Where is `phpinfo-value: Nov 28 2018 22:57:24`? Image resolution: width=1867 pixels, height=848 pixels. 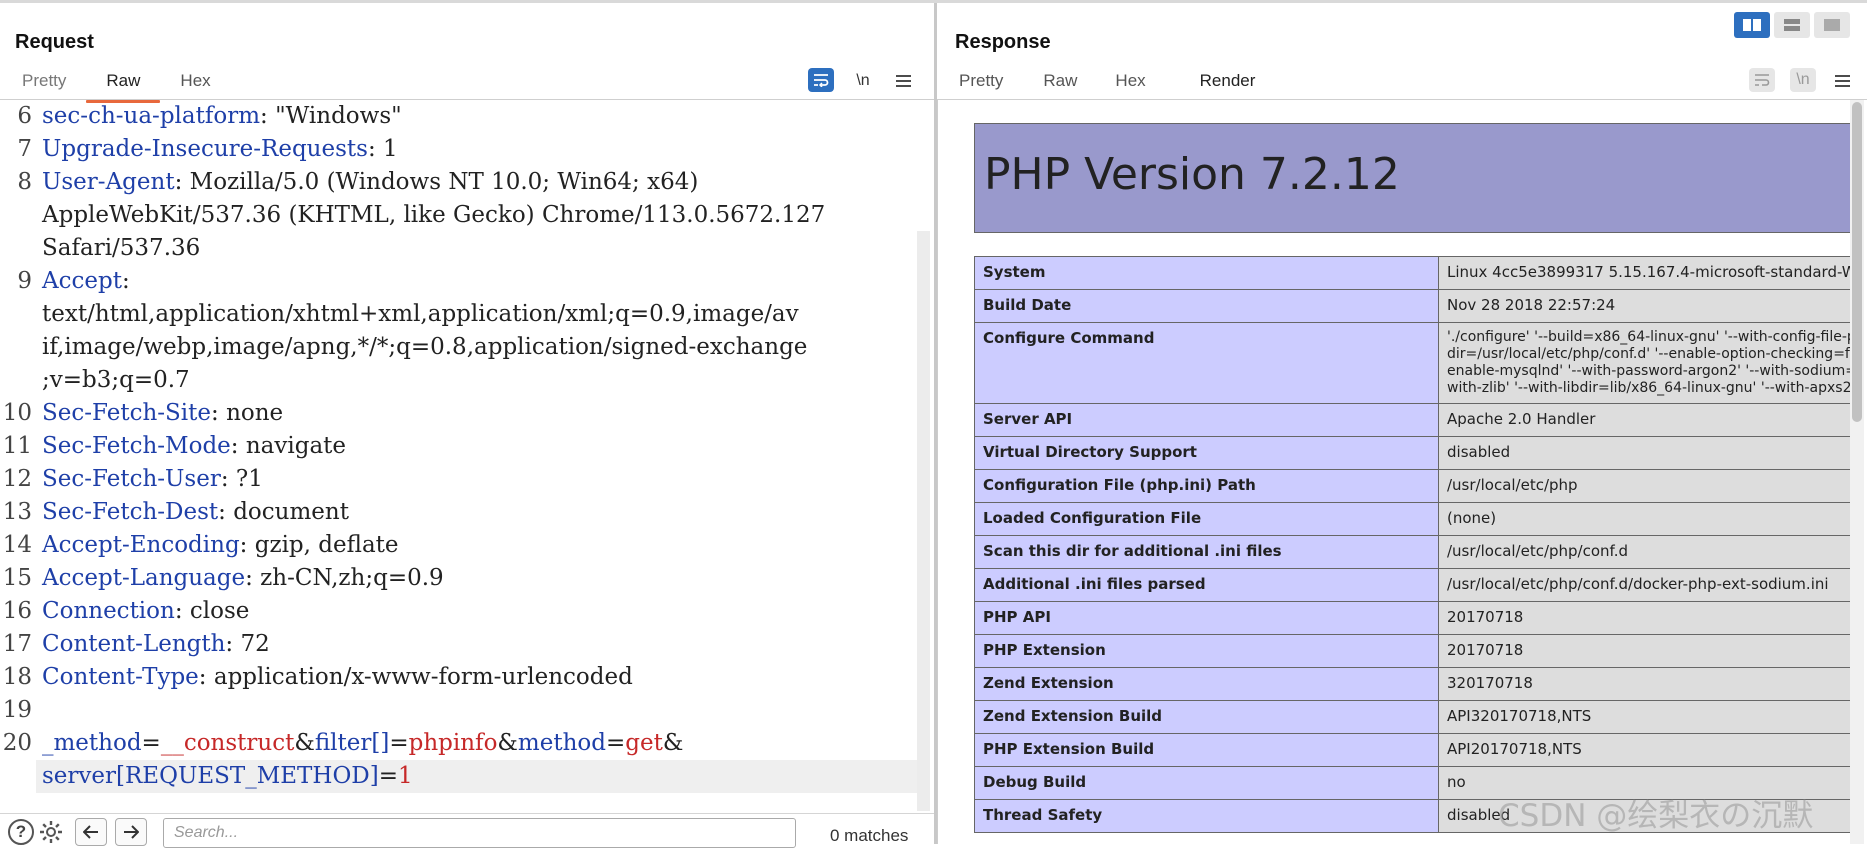 phpinfo-value: Nov 28 2018 22:57:24 is located at coordinates (1644, 306).